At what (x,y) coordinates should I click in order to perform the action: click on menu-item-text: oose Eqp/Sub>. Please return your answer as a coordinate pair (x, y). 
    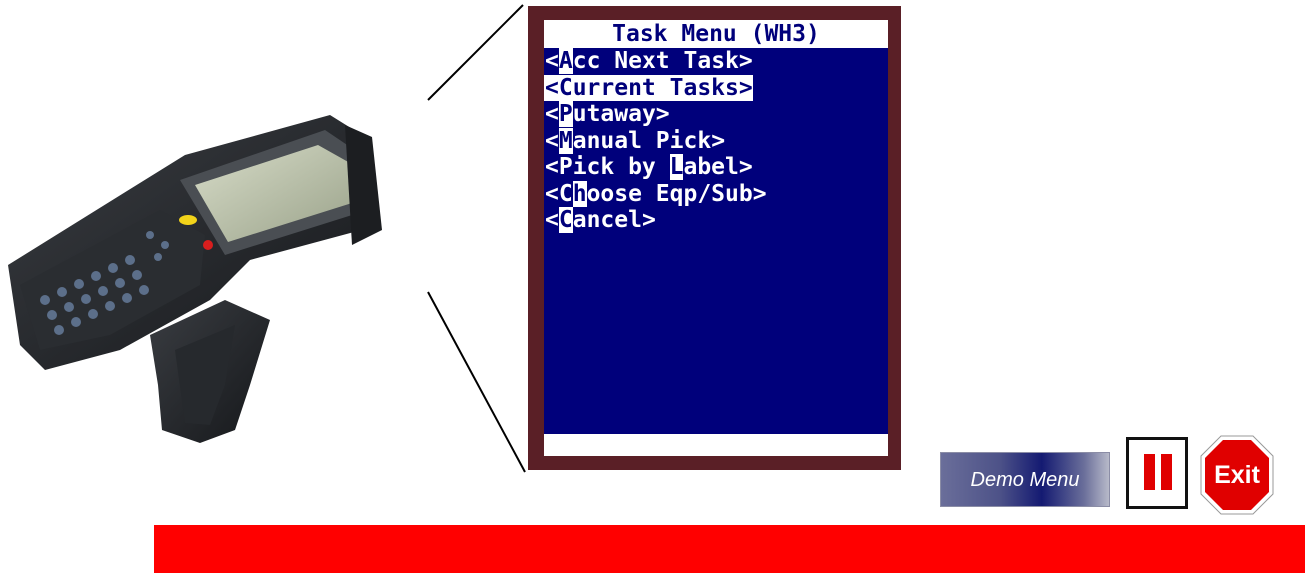
    Looking at the image, I should click on (676, 193).